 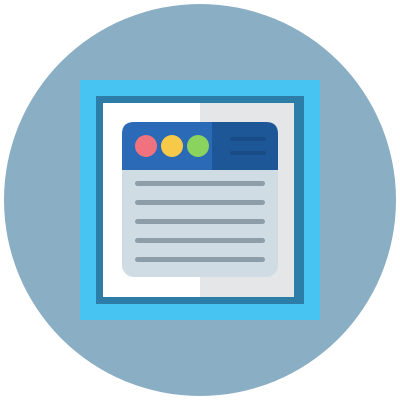 What do you see at coordinates (245, 146) in the screenshot?
I see `title-bar-right` at bounding box center [245, 146].